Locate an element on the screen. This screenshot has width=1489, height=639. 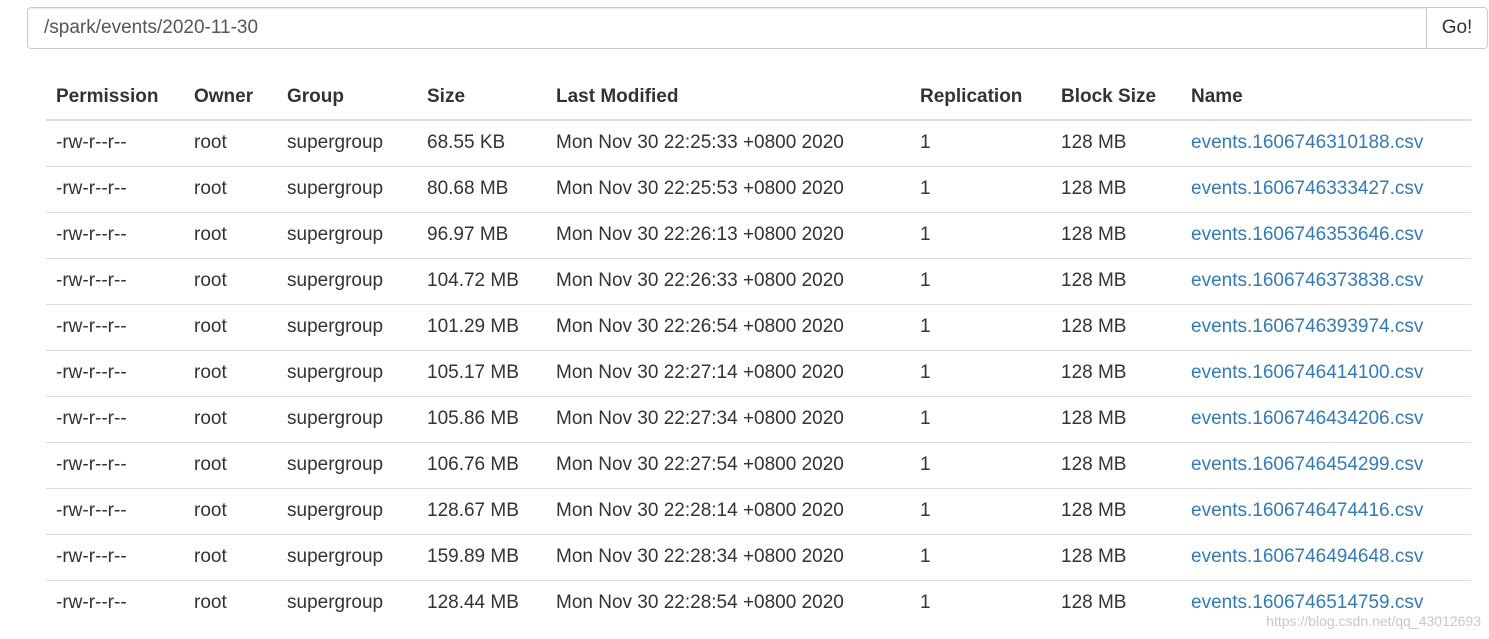
file-link: events.1606746514759.csv is located at coordinates (1307, 602).